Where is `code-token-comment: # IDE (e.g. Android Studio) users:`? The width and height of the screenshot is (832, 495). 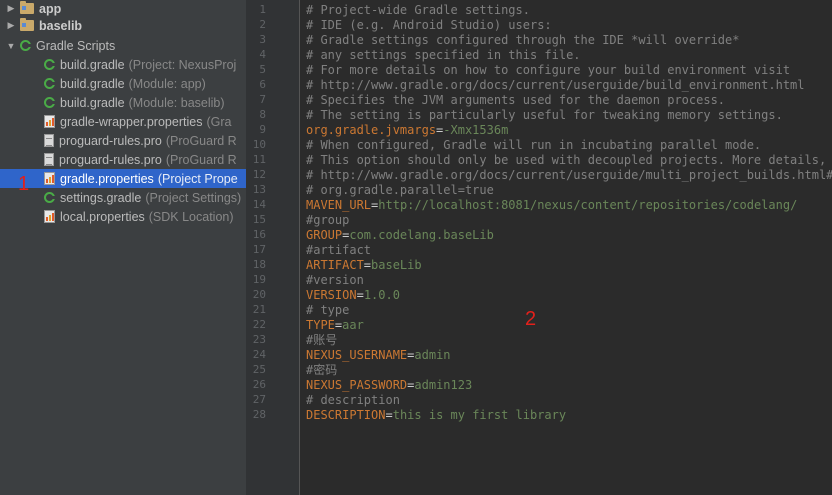 code-token-comment: # IDE (e.g. Android Studio) users: is located at coordinates (429, 25).